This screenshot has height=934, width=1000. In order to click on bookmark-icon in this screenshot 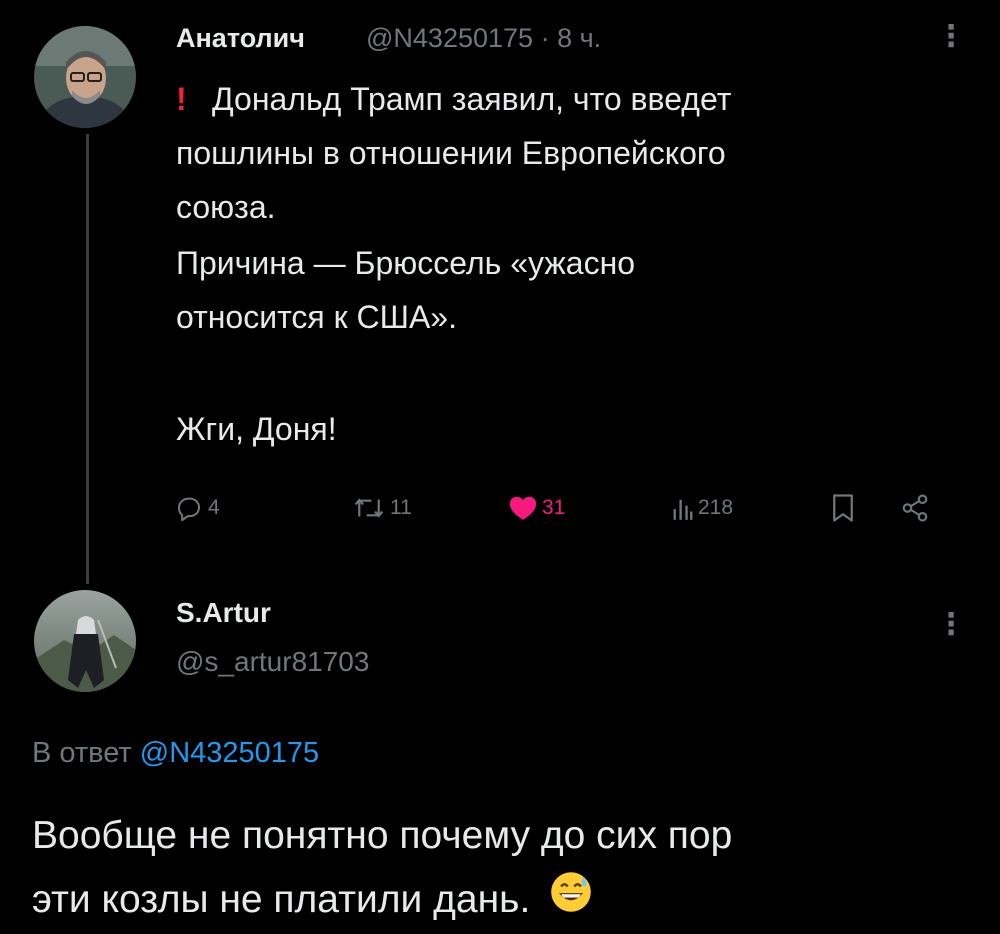, I will do `click(843, 508)`.